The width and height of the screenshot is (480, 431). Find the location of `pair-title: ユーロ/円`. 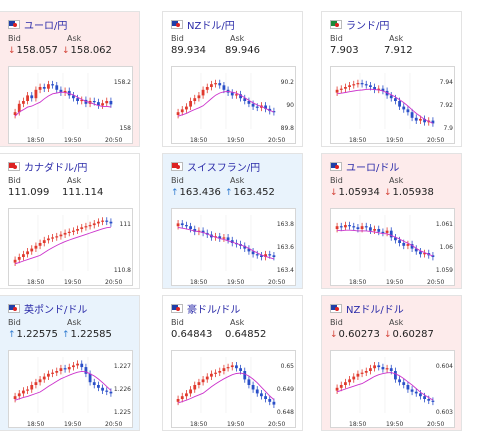

pair-title: ユーロ/円 is located at coordinates (45, 24).